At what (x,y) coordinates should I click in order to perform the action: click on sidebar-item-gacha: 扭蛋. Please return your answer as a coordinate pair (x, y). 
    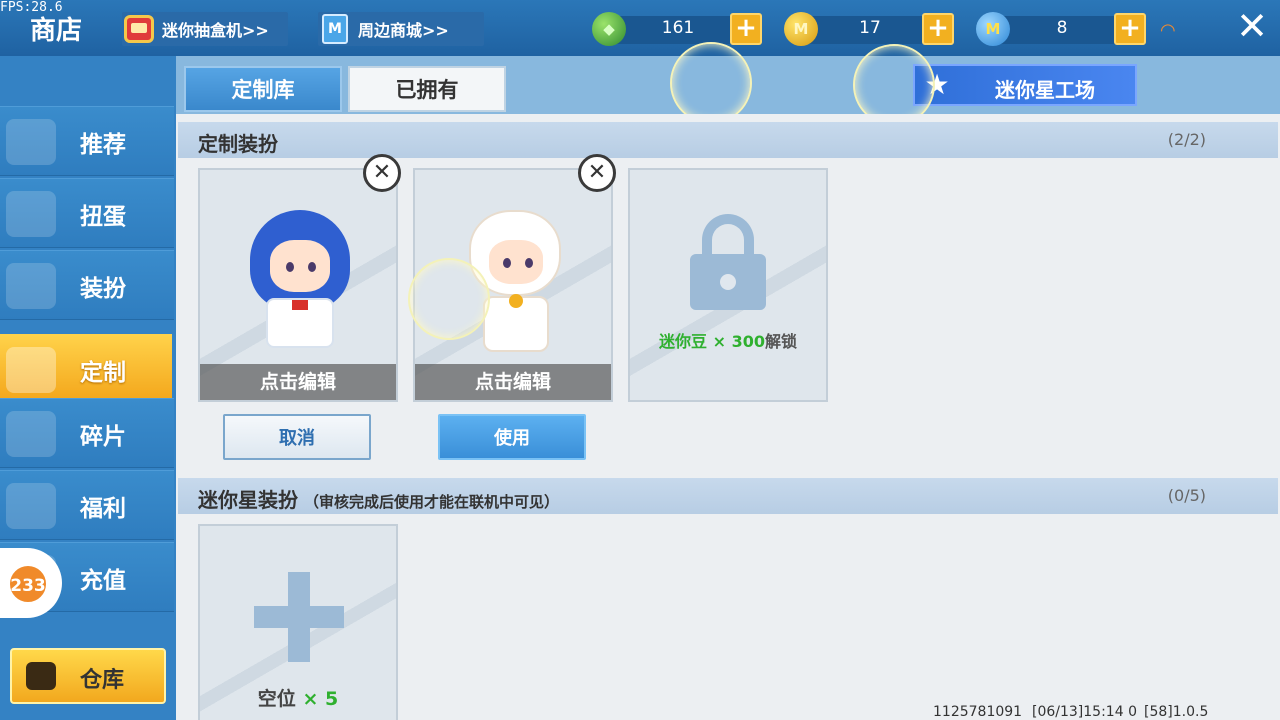
    Looking at the image, I should click on (87, 213).